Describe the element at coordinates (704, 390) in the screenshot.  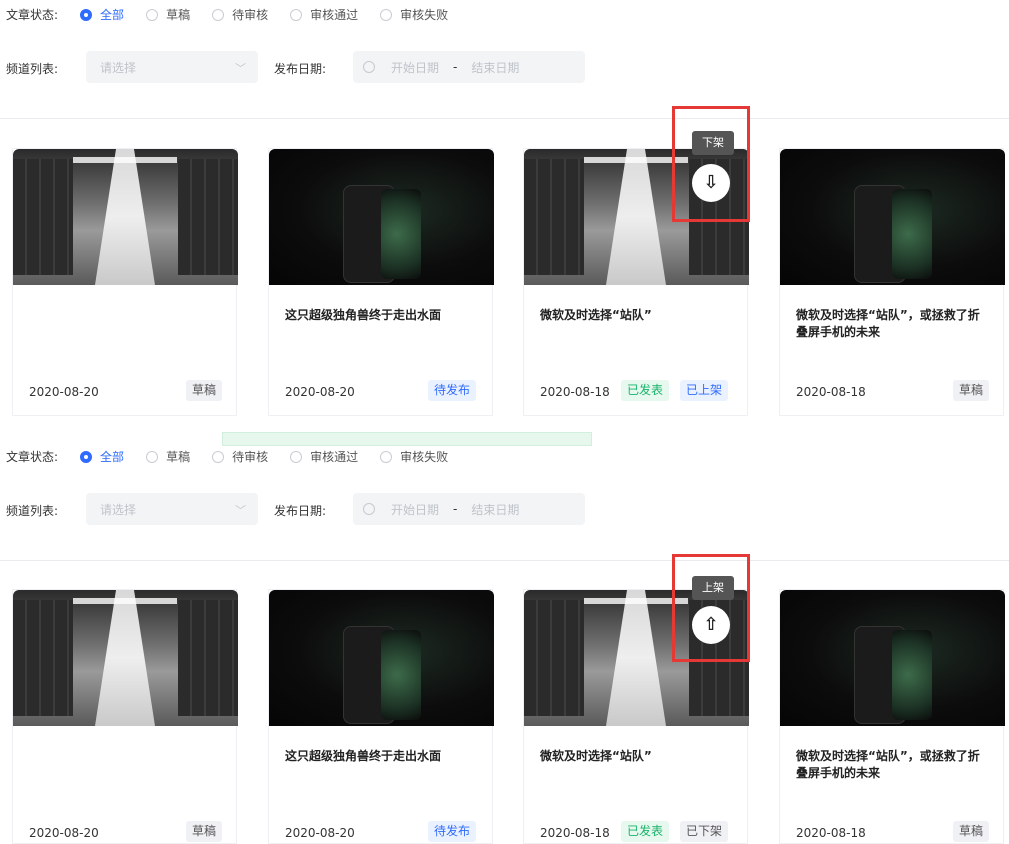
I see `shelf-status-badge: 已上架` at that location.